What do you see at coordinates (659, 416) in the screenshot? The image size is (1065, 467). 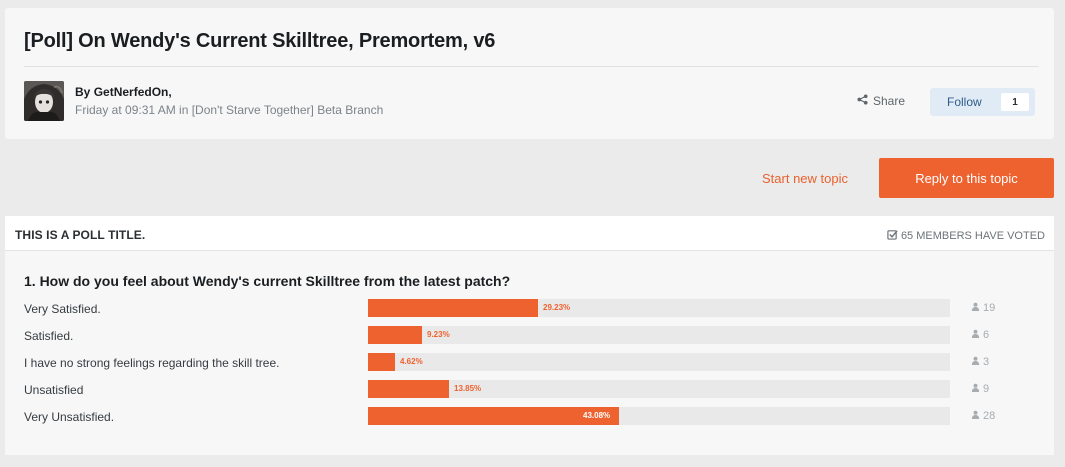 I see `result-bar-track: 43.08%` at bounding box center [659, 416].